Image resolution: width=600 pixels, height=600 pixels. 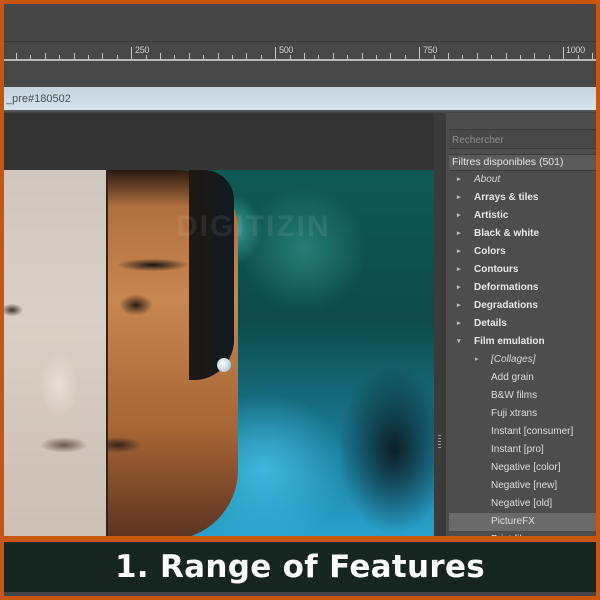 I want to click on caption-title: 1. Range of Features, so click(x=300, y=567).